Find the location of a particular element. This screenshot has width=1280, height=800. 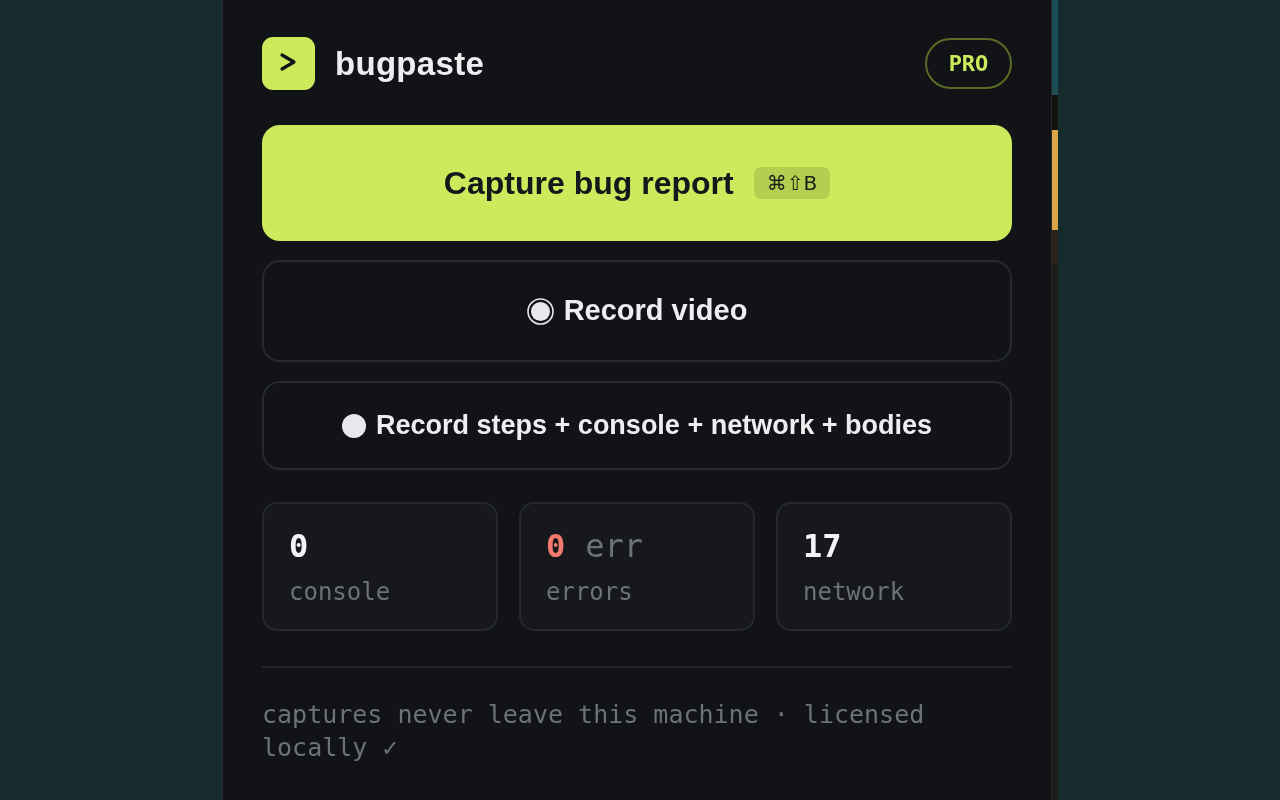

stat-label: network is located at coordinates (854, 592).